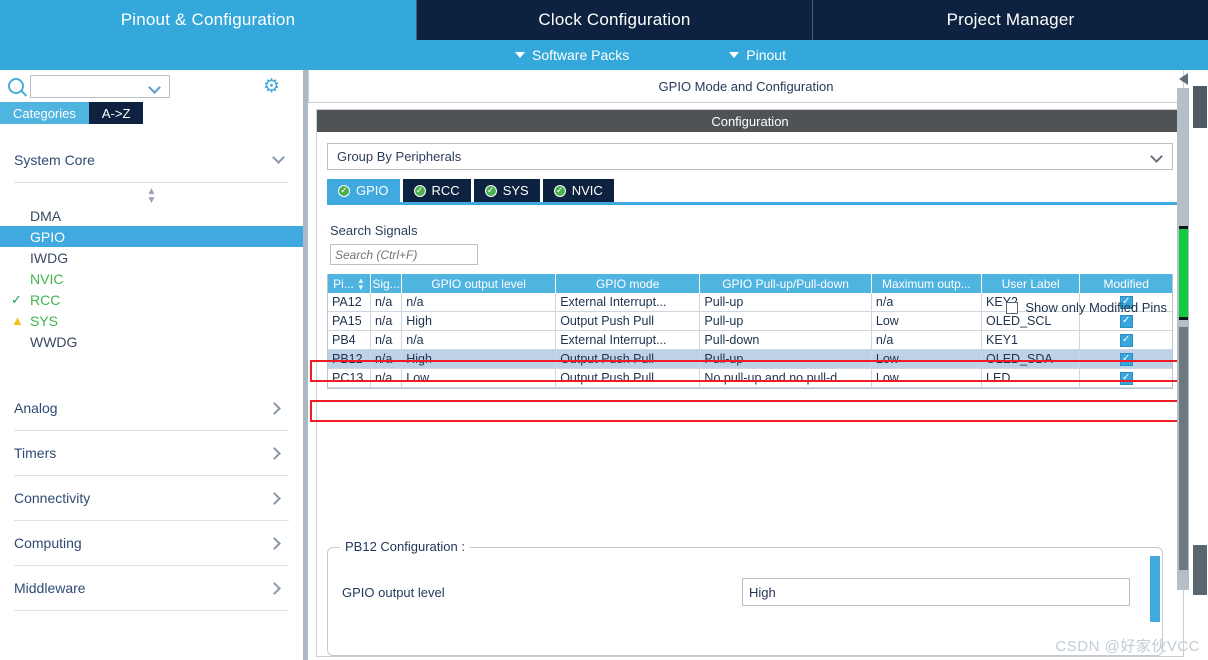 This screenshot has width=1208, height=660. I want to click on tab-a-to-z: A->Z, so click(116, 113).